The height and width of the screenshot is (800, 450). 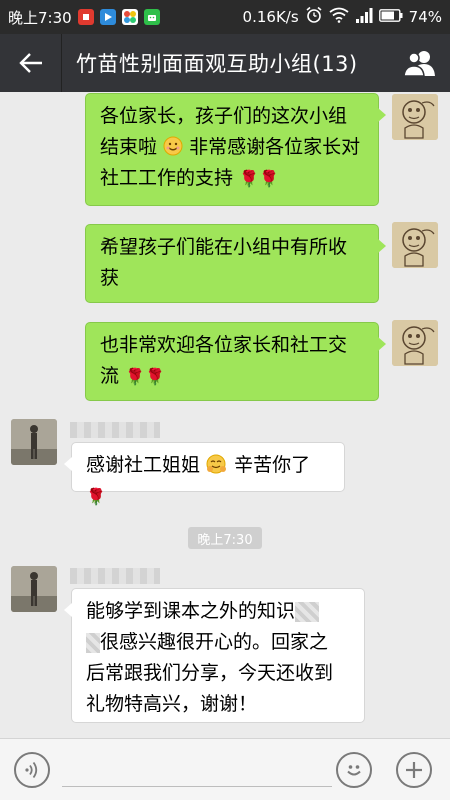 I want to click on message-line: 社工工作的支持 🌹🌹, so click(x=189, y=178).